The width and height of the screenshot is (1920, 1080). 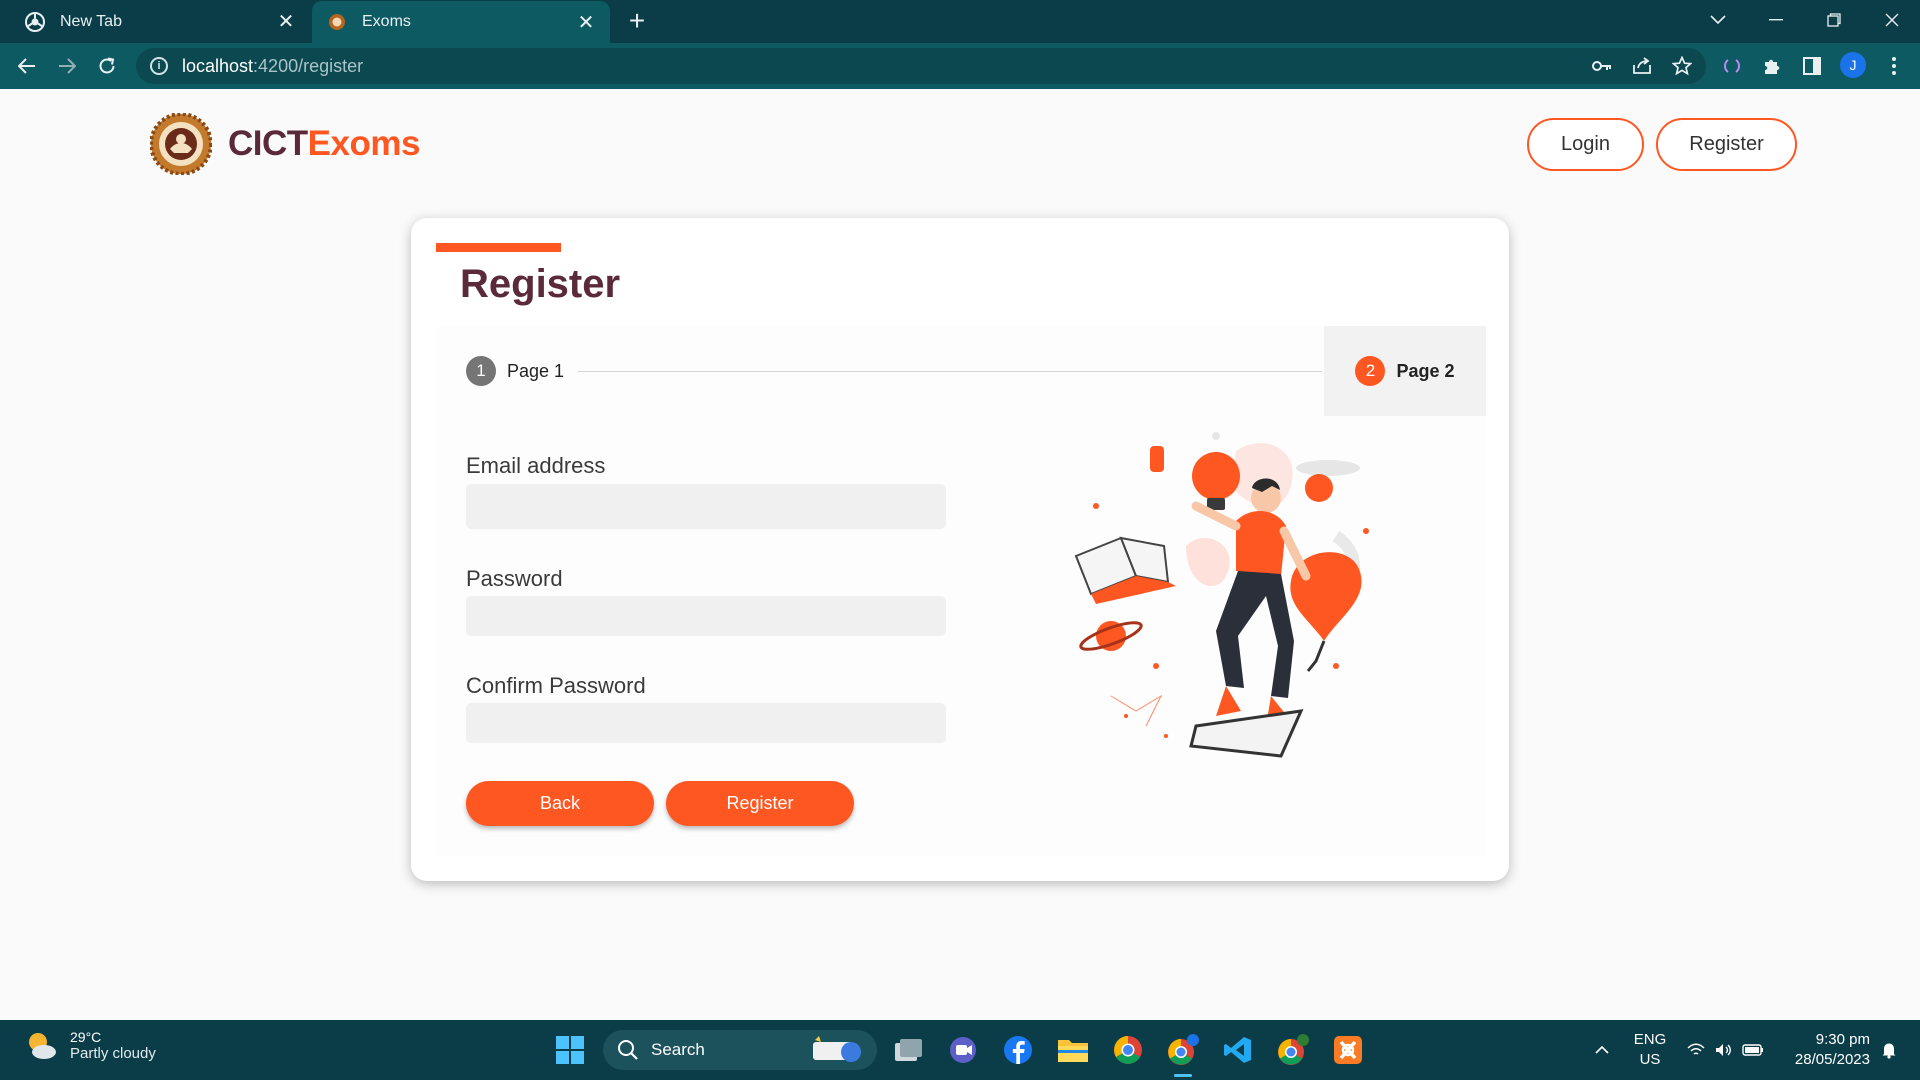 I want to click on tab-new-tab: New Tab ✕, so click(x=160, y=21).